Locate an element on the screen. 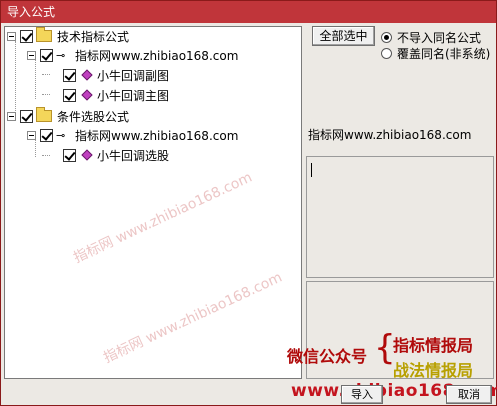 The height and width of the screenshot is (406, 497). tree-node-tech-indicators: 技术指标公式 is located at coordinates (68, 36).